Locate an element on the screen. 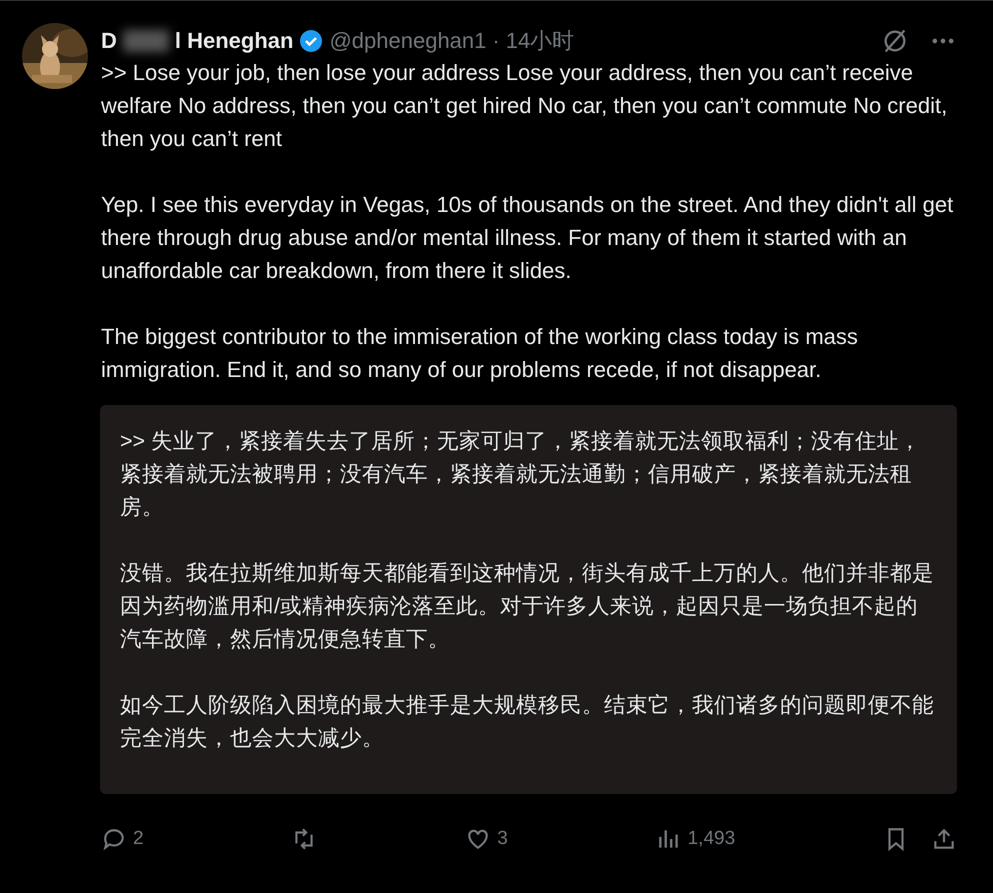 The image size is (993, 893). reply-button: 2 is located at coordinates (122, 839).